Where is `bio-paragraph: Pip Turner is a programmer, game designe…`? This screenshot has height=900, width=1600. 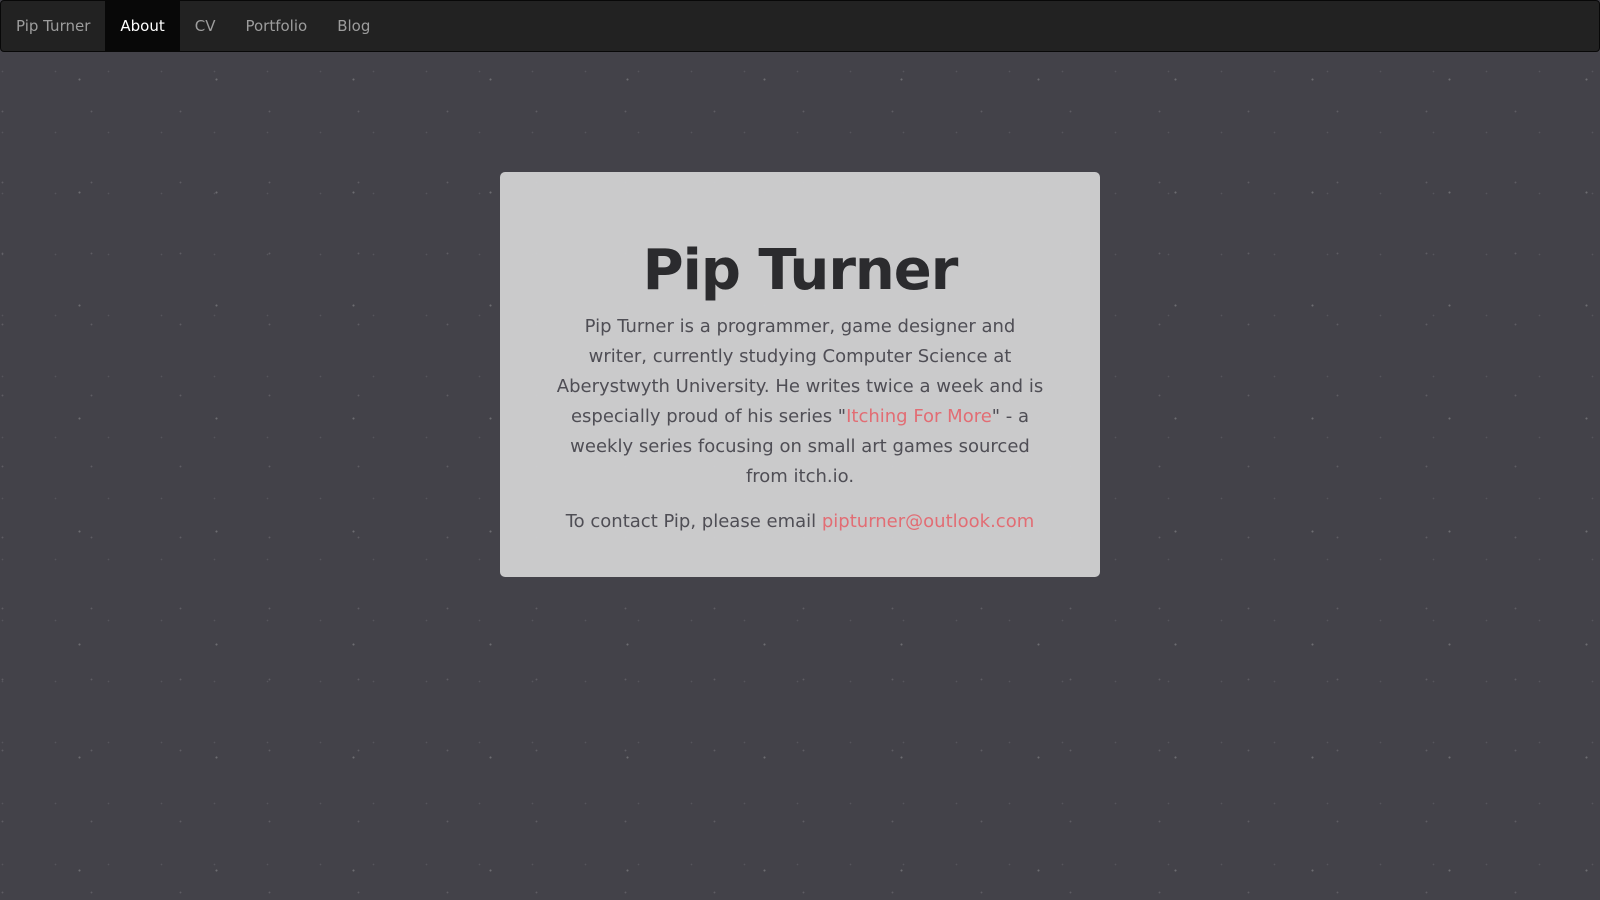 bio-paragraph: Pip Turner is a programmer, game designe… is located at coordinates (800, 402).